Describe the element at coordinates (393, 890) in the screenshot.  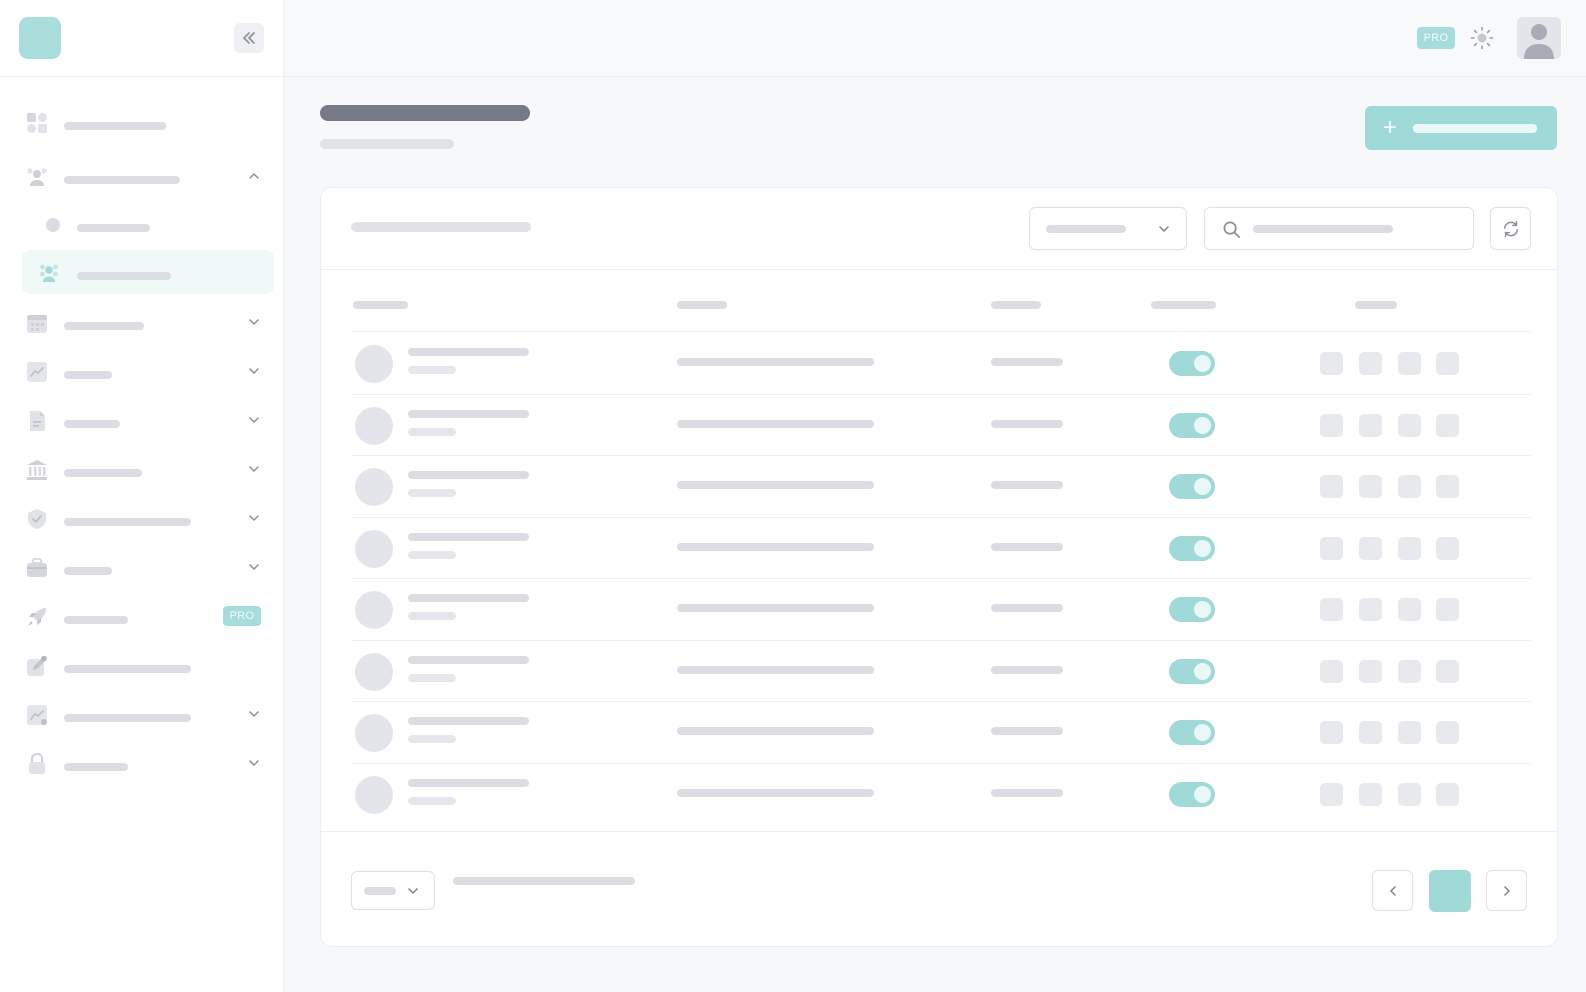
I see `page-size-select` at that location.